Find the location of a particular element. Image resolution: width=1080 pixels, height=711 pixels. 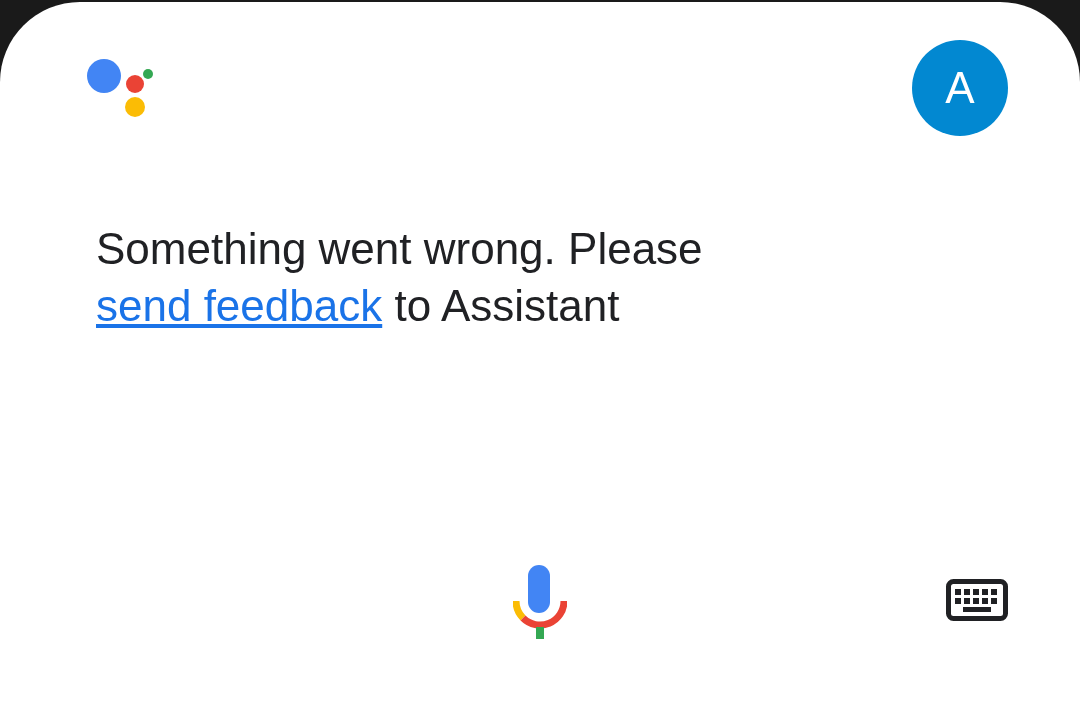

send-feedback-link: send feedback is located at coordinates (239, 305).